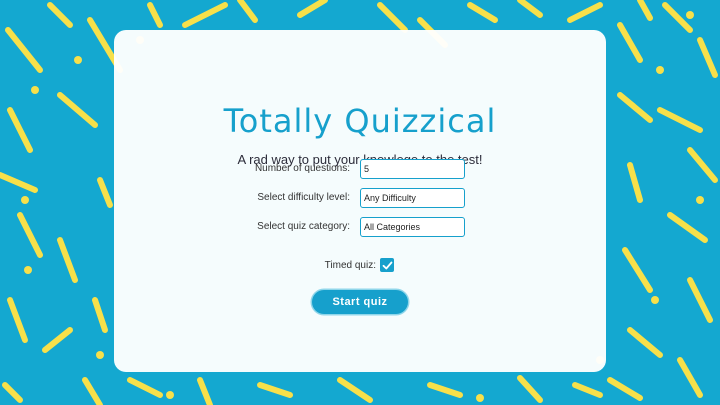  Describe the element at coordinates (412, 169) in the screenshot. I see `questions-input: 5` at that location.